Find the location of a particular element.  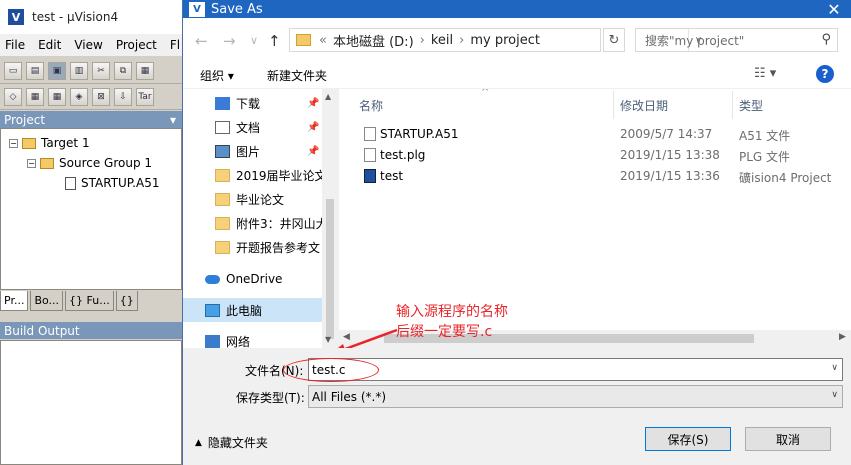

dialog-app-icon: V is located at coordinates (197, 9).